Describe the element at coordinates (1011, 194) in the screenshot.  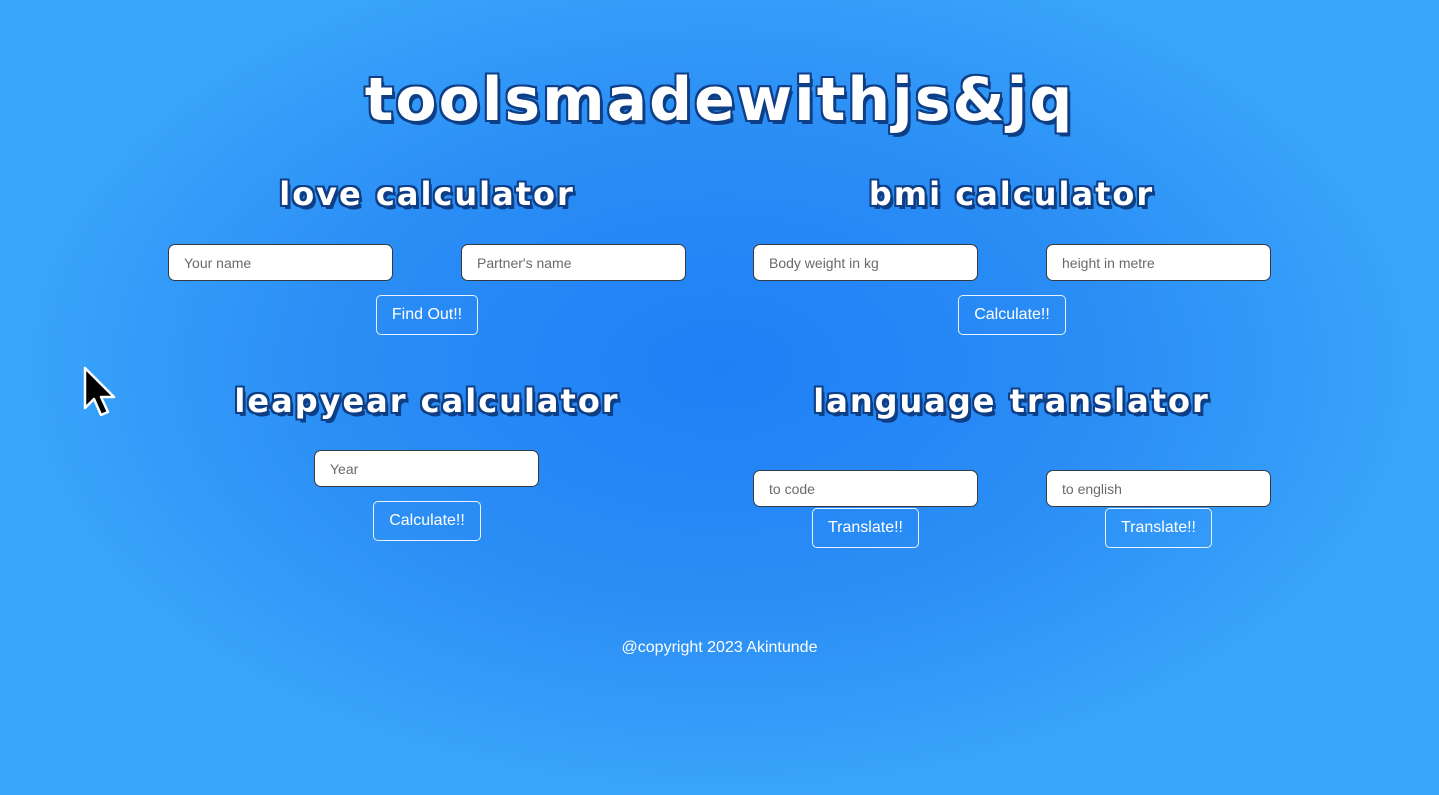
I see `bmi-calculator-title: bmi calculator` at that location.